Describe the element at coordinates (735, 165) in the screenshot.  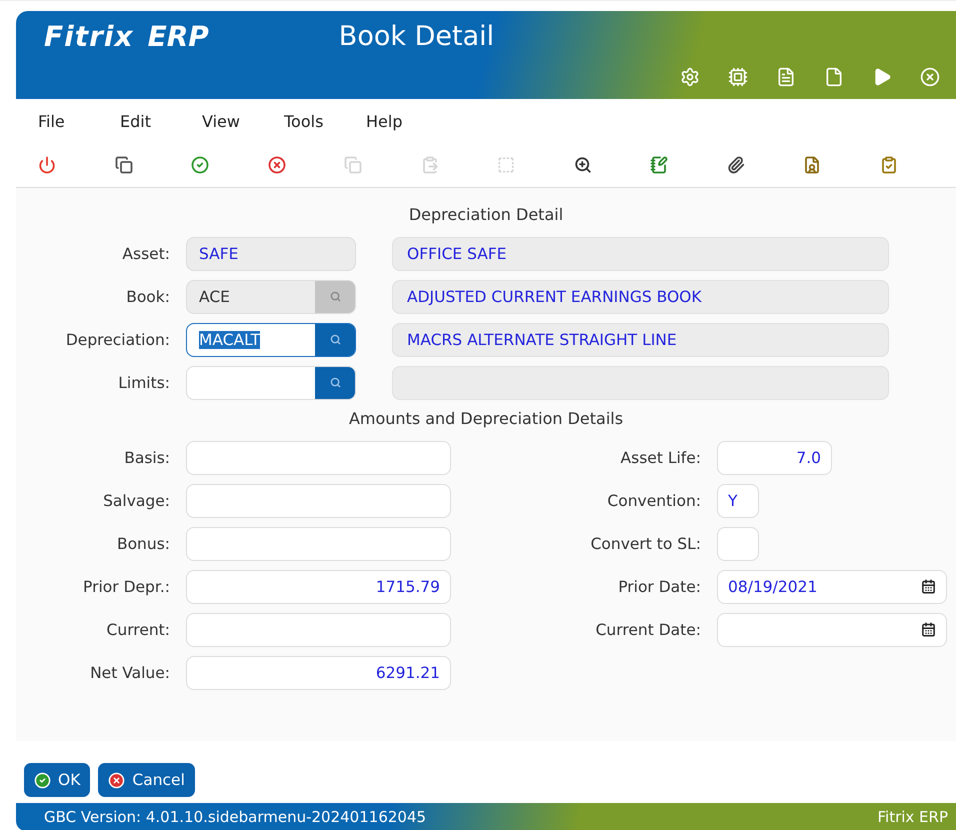
I see `paperclip-icon` at that location.